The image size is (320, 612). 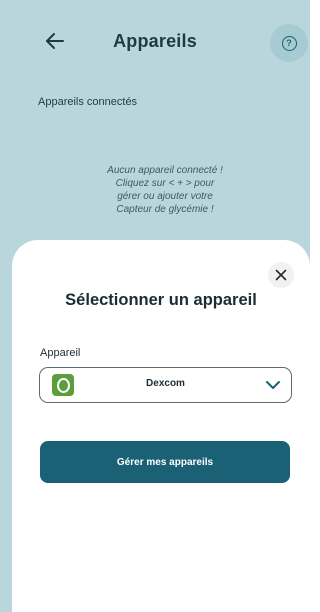 What do you see at coordinates (165, 183) in the screenshot?
I see `empty-state-line: Cliquez sur < + > pour` at bounding box center [165, 183].